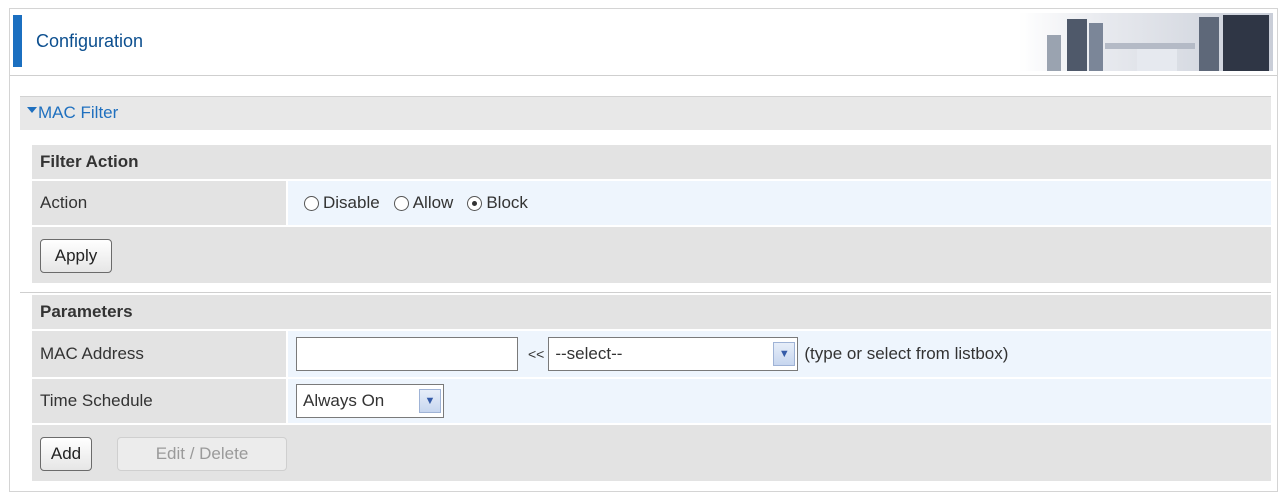  I want to click on radio-block: Block, so click(497, 203).